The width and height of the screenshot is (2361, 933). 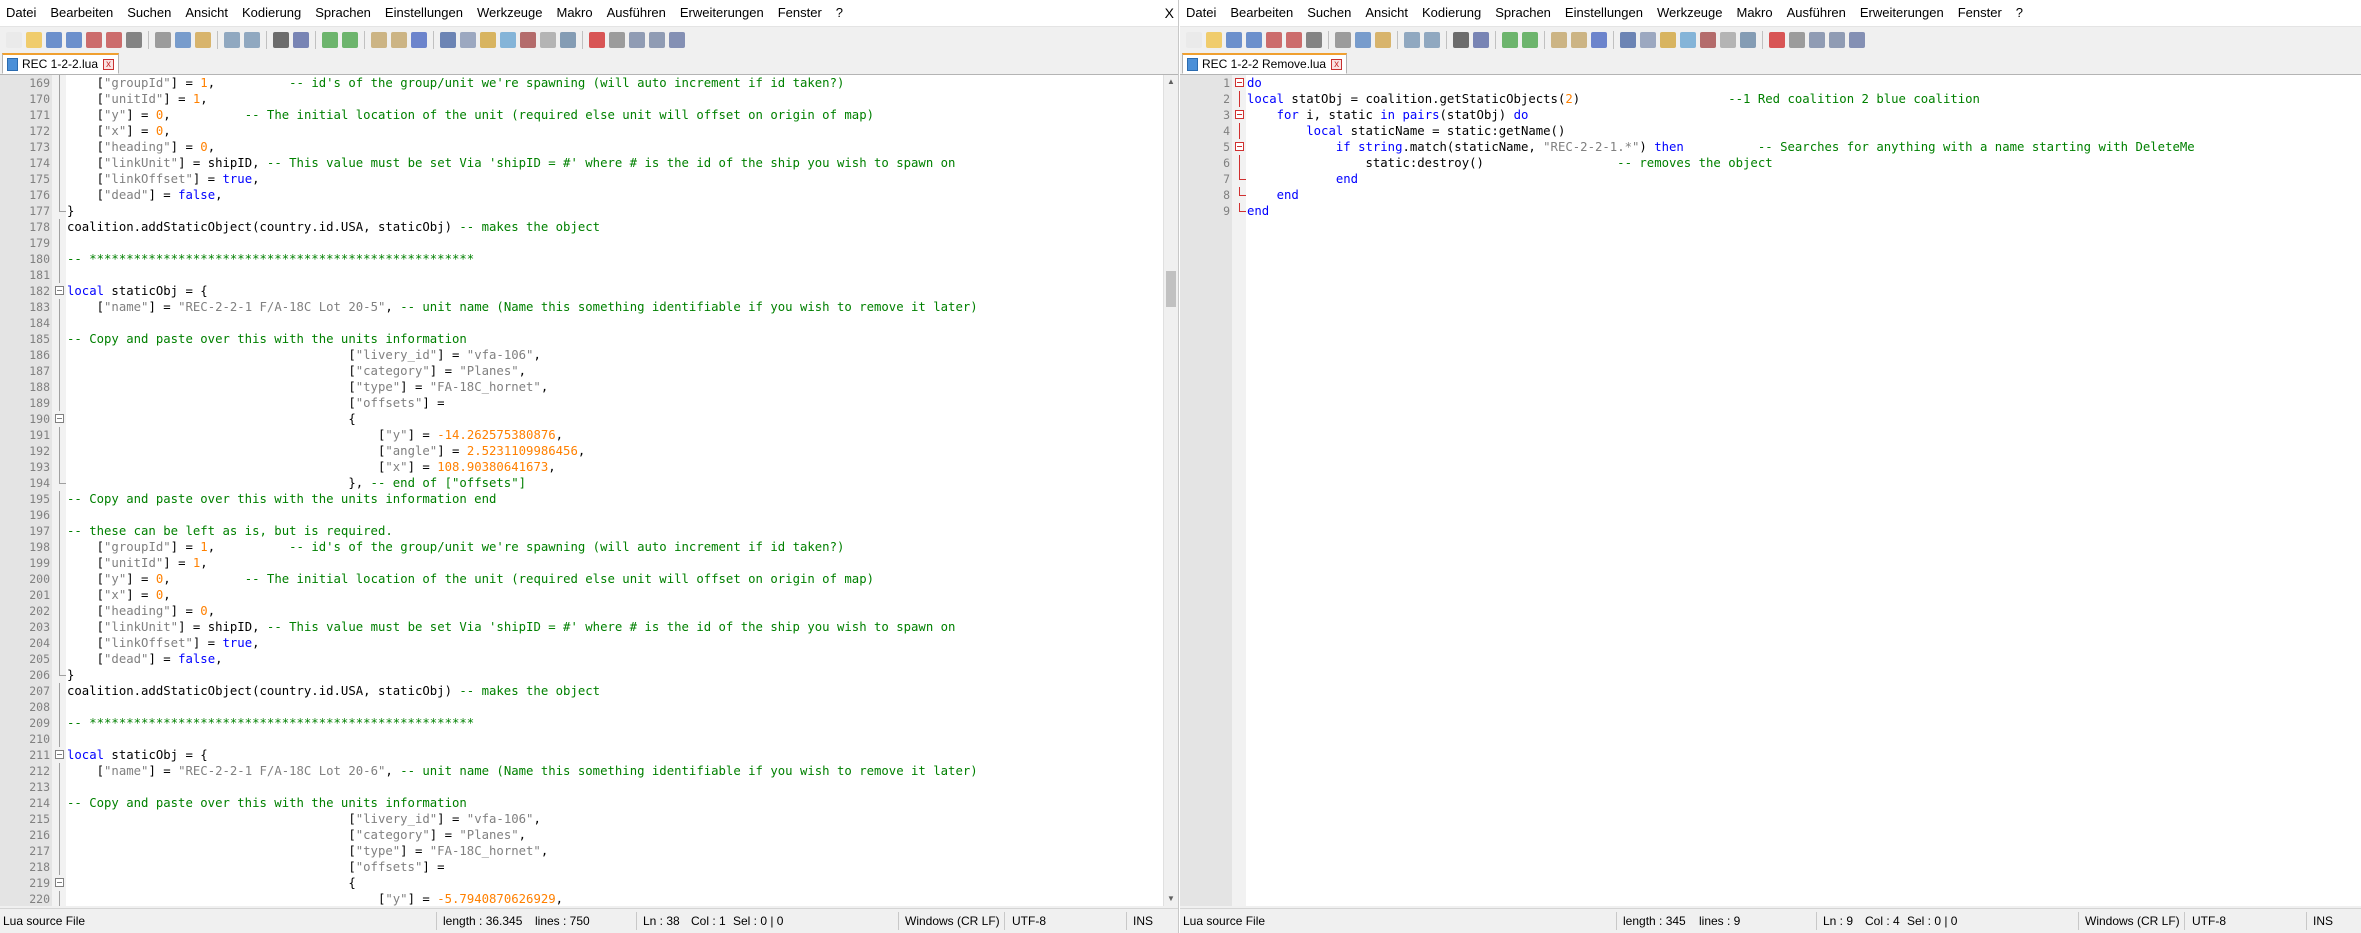 I want to click on tab-rec-1-2-2-remove-lua: REC 1-2-2 Remove.lua x, so click(x=1265, y=63).